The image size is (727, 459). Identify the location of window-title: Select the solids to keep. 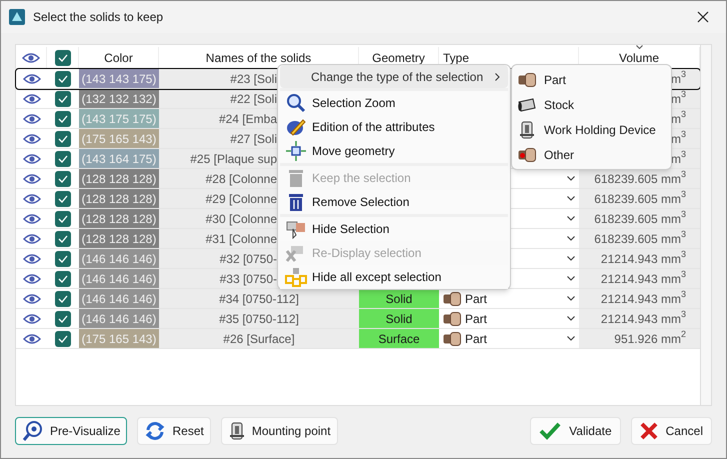
(98, 17).